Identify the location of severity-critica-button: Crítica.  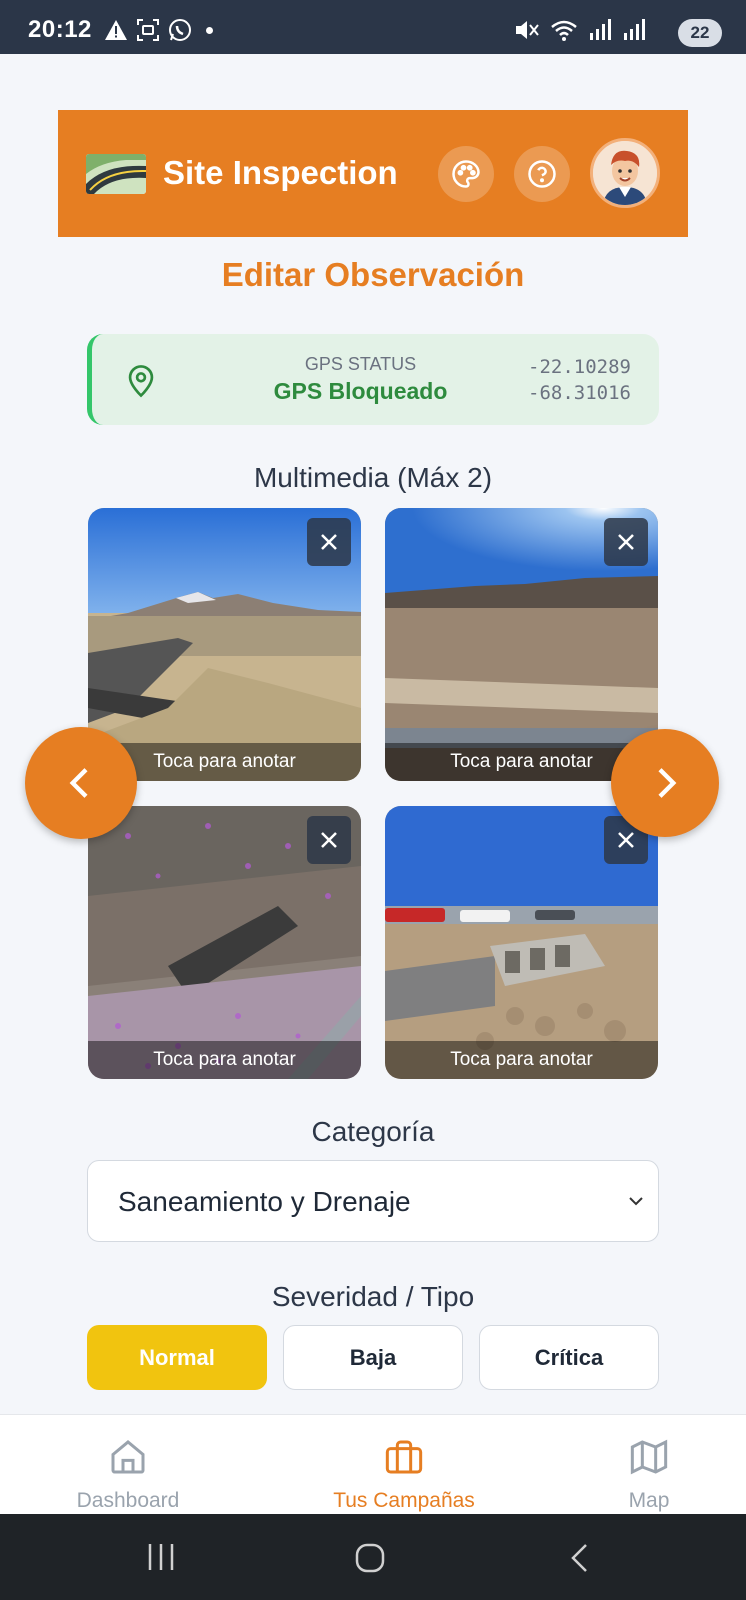
(569, 1357).